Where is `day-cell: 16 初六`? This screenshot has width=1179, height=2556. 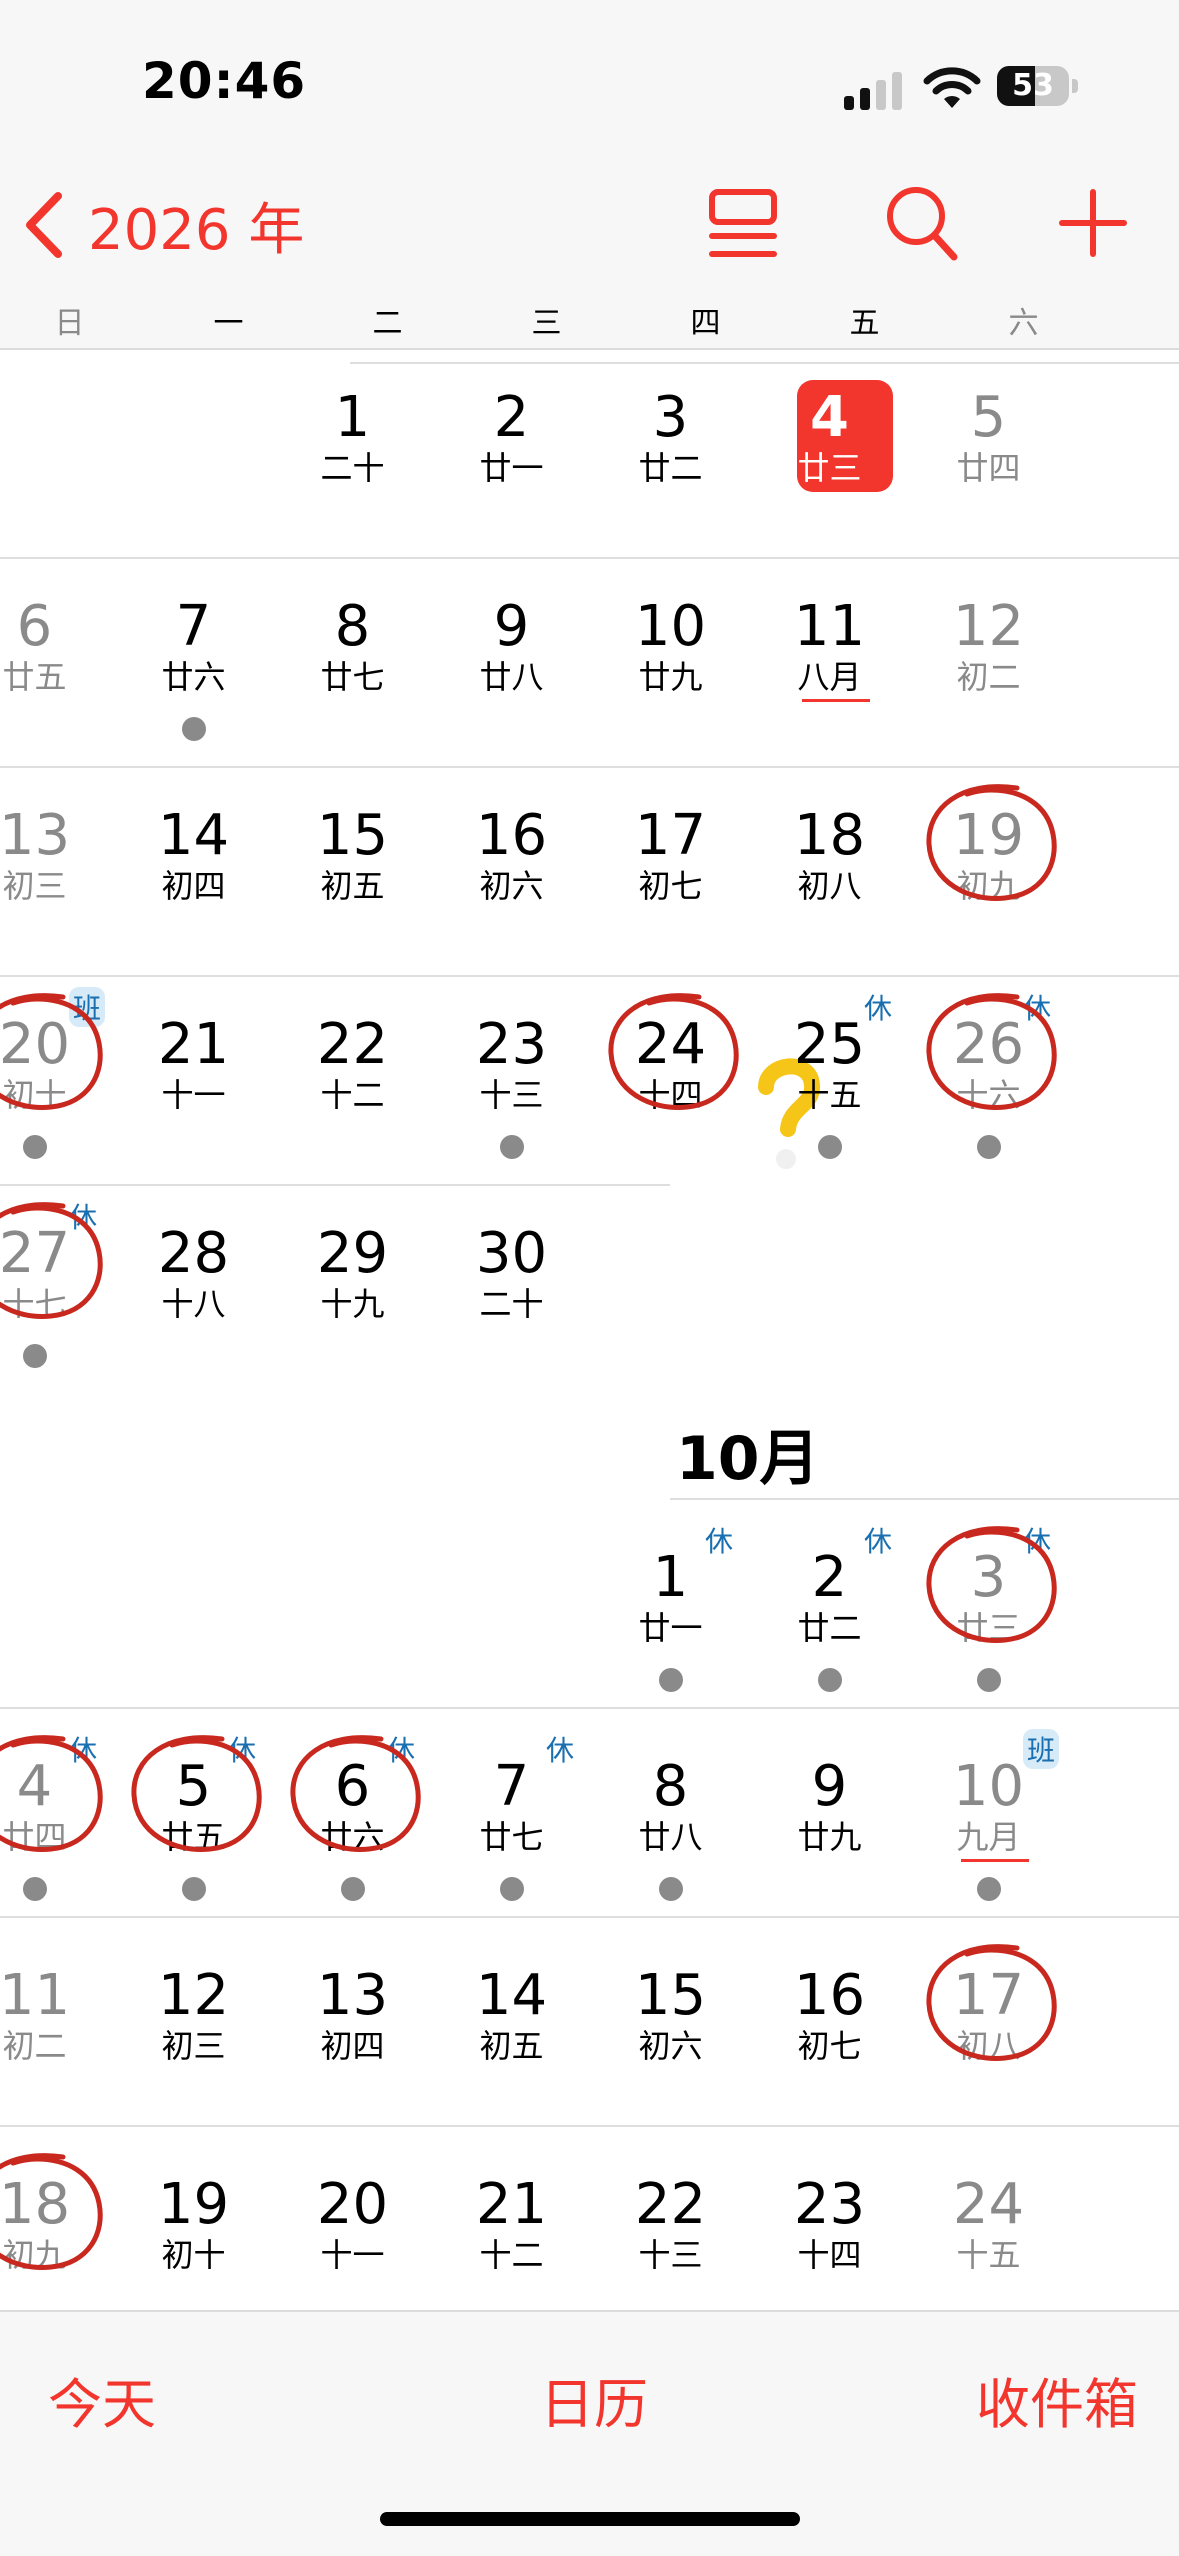
day-cell: 16 初六 is located at coordinates (511, 868).